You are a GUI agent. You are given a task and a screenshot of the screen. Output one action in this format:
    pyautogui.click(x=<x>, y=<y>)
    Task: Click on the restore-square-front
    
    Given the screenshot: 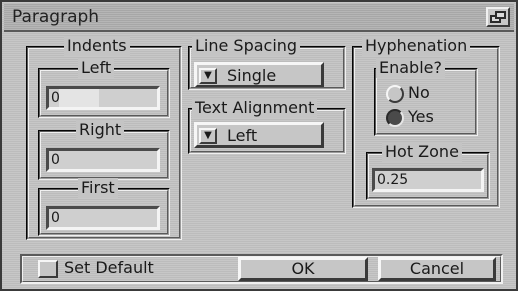 What is the action you would take?
    pyautogui.click(x=500, y=15)
    